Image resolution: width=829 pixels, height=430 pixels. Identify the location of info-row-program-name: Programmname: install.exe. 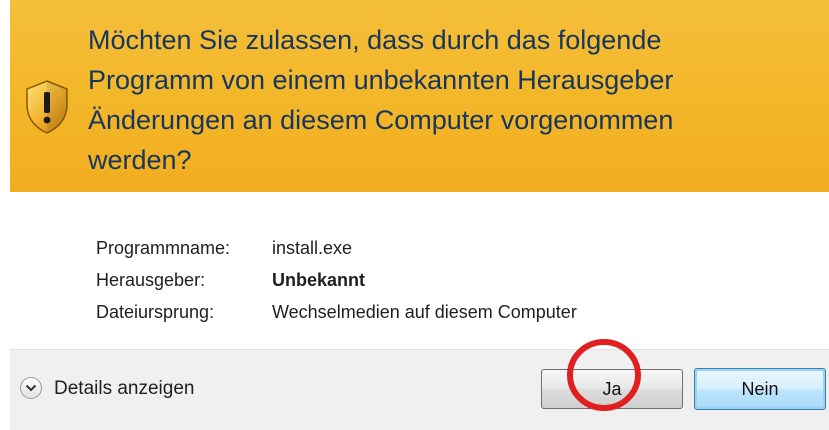
(336, 248).